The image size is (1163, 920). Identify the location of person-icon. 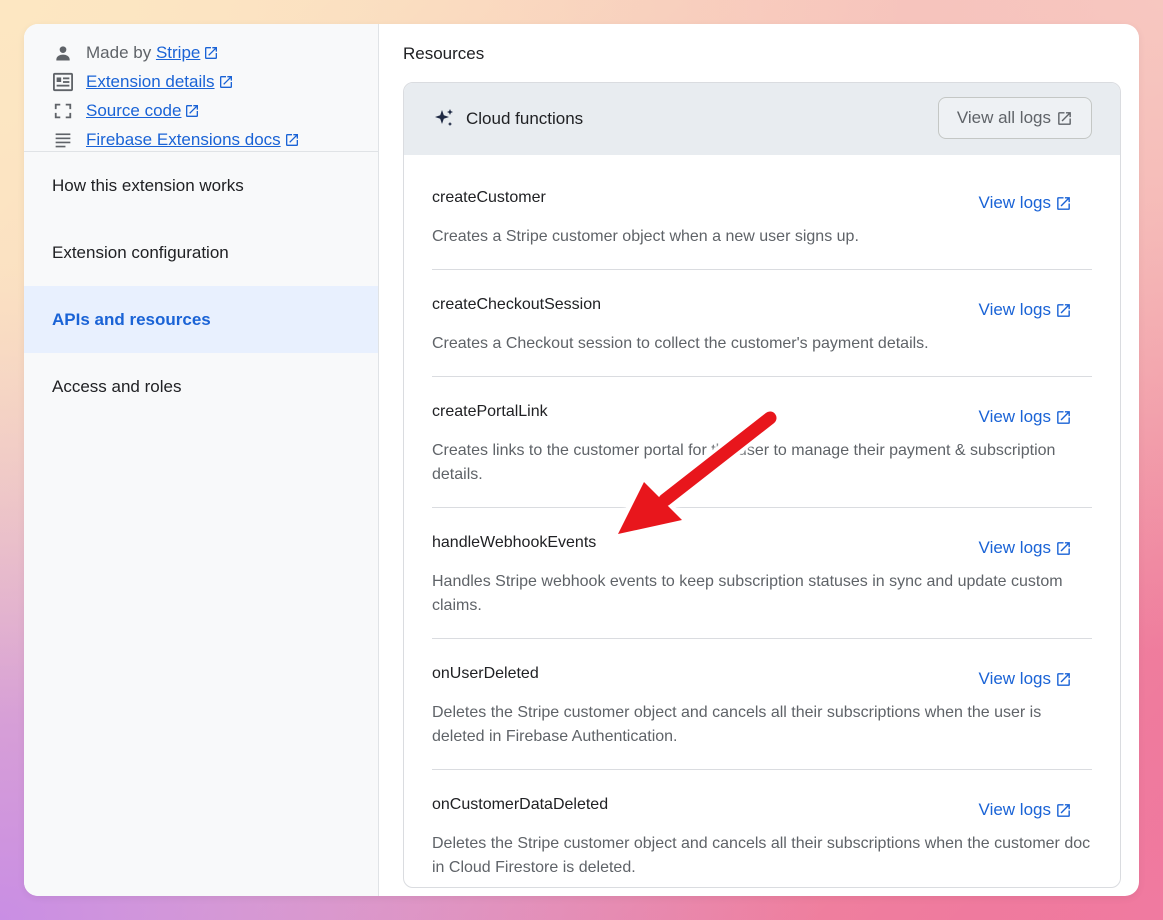
(63, 53).